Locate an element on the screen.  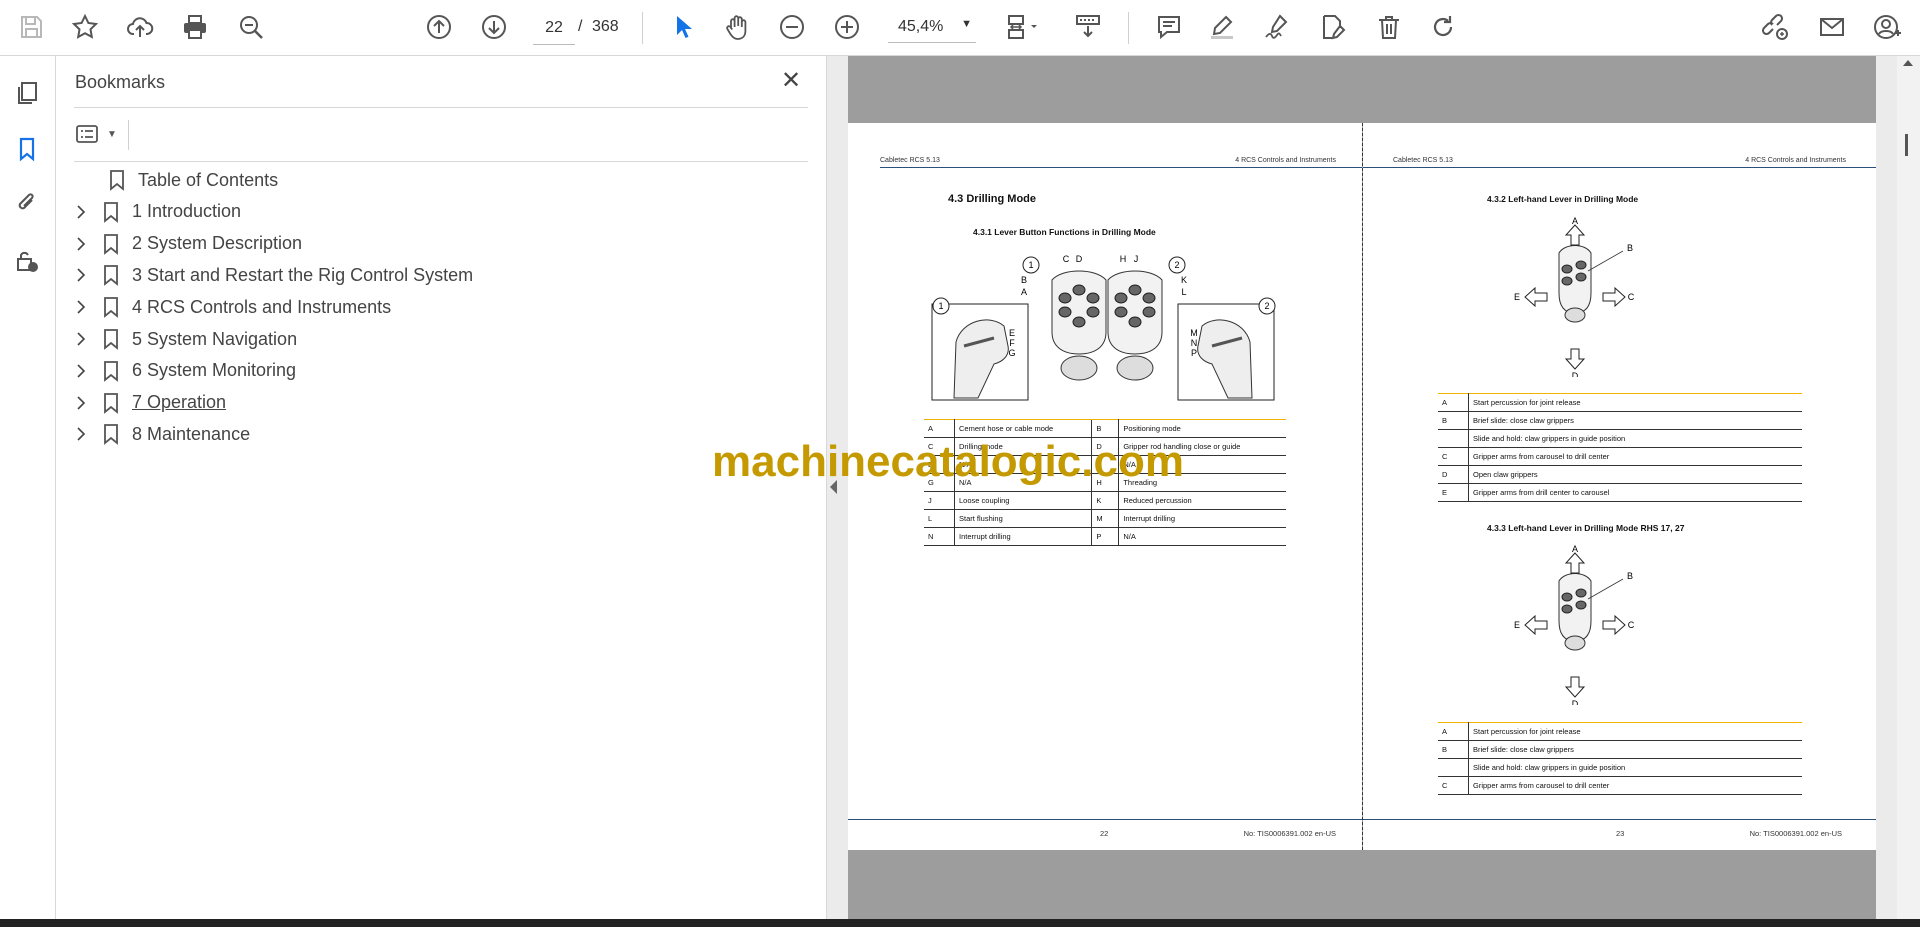
comment-icon is located at coordinates (1169, 27).